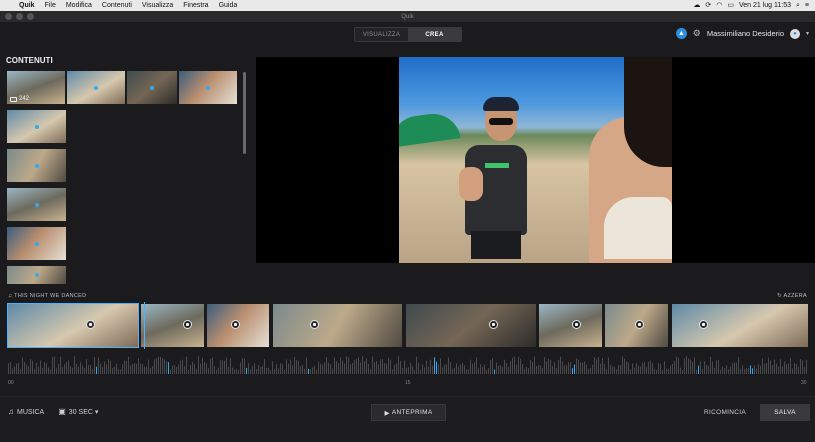 Image resolution: width=815 pixels, height=442 pixels. What do you see at coordinates (696, 5) in the screenshot?
I see `cloud-icon: ☁` at bounding box center [696, 5].